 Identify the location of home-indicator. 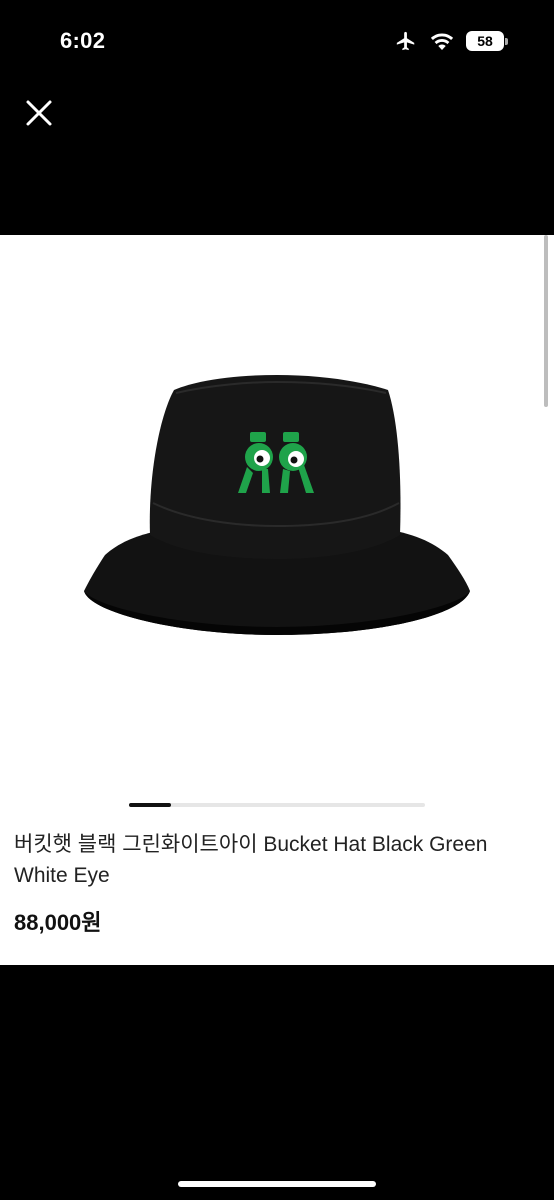
(277, 1184).